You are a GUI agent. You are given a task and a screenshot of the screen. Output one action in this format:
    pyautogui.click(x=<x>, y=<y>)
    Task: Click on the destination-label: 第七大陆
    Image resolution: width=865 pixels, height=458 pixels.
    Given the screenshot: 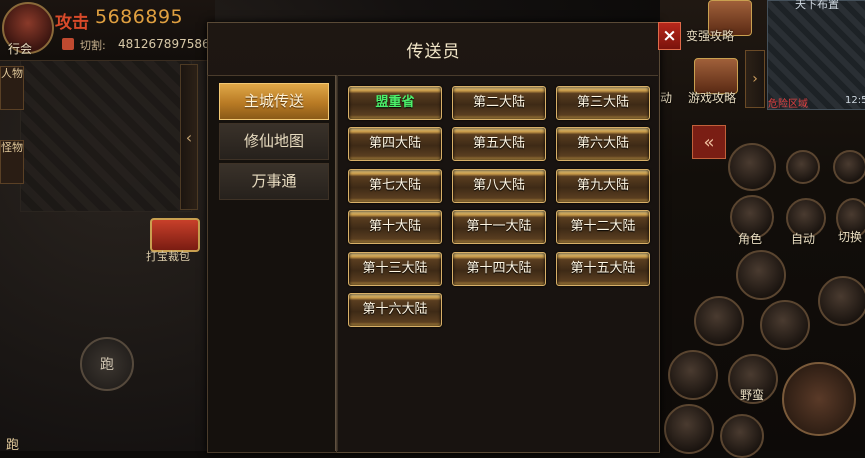 What is the action you would take?
    pyautogui.click(x=394, y=185)
    